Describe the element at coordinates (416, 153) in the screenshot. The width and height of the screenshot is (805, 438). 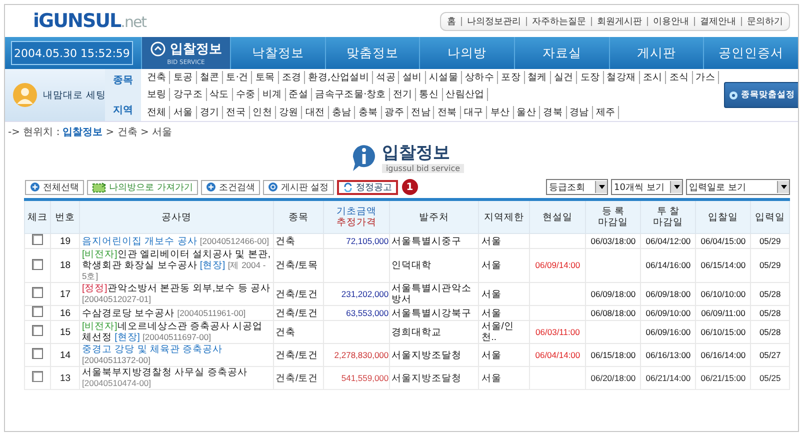
I see `page-title: 입찰정보` at that location.